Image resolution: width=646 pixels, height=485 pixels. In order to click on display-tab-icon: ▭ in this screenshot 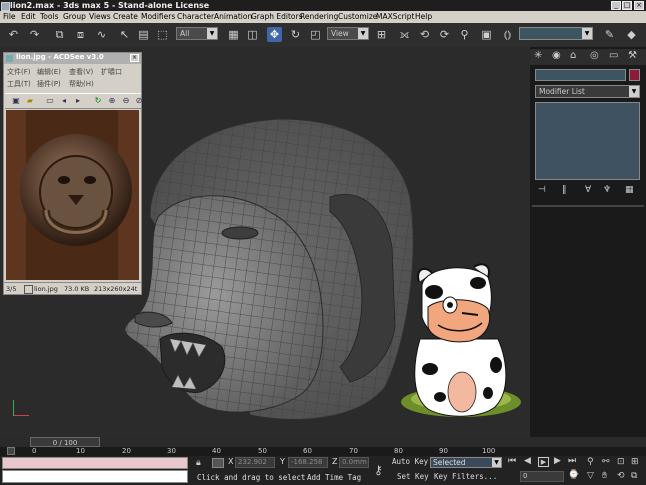, I will do `click(613, 55)`.